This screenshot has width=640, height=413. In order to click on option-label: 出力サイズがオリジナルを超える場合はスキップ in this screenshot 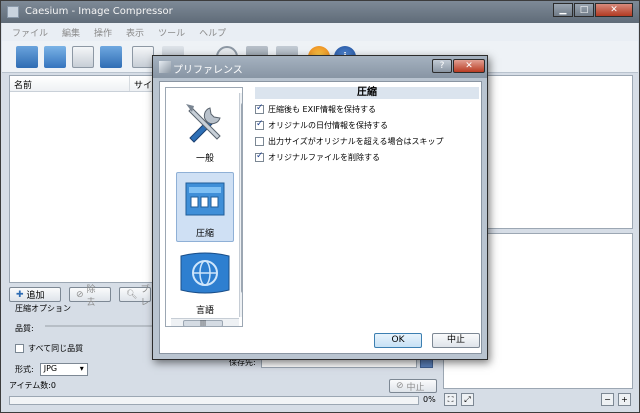, I will do `click(356, 141)`.